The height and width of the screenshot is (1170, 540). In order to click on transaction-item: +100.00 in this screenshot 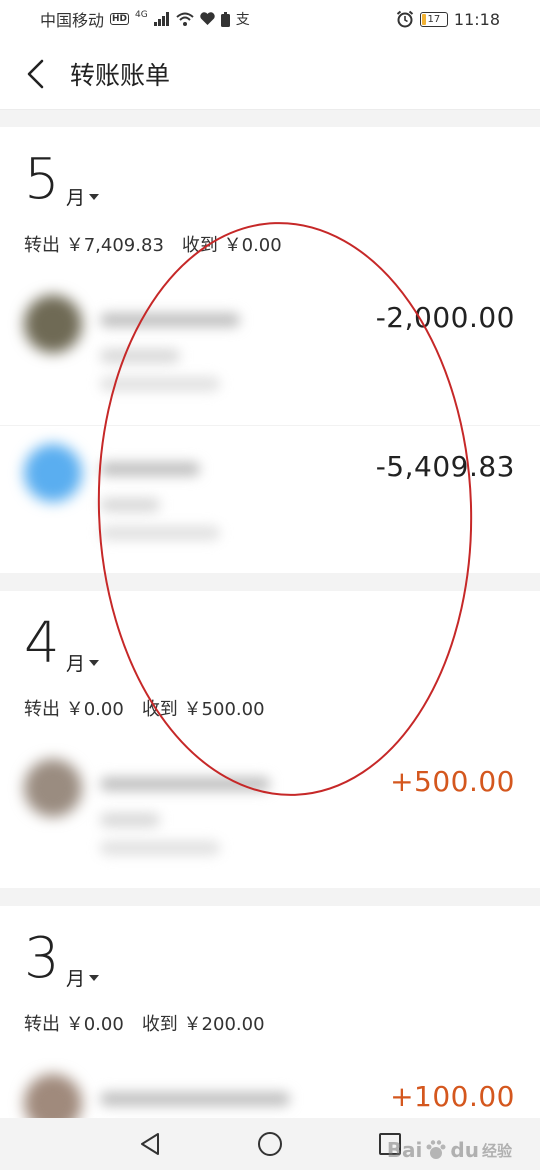, I will do `click(270, 1087)`.